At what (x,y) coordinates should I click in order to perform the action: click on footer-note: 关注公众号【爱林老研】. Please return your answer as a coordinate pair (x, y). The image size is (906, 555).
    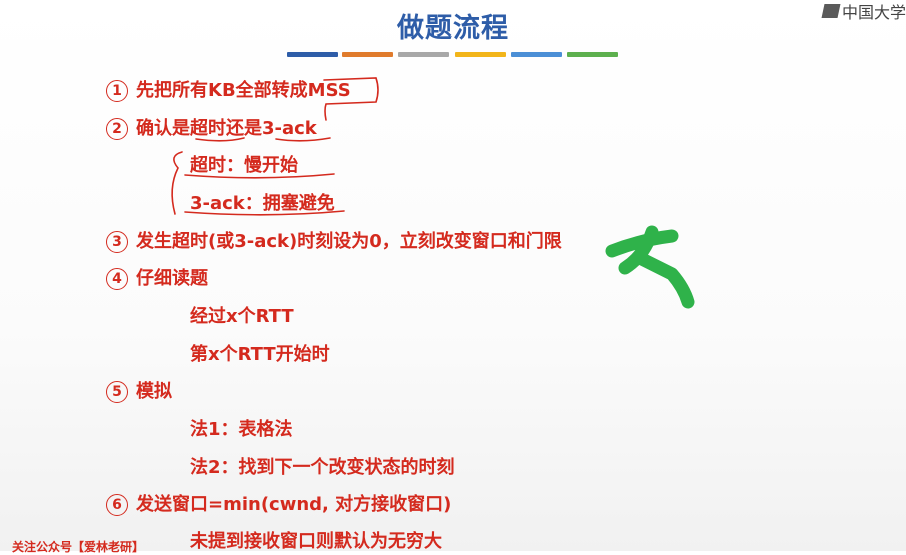
    Looking at the image, I should click on (78, 547).